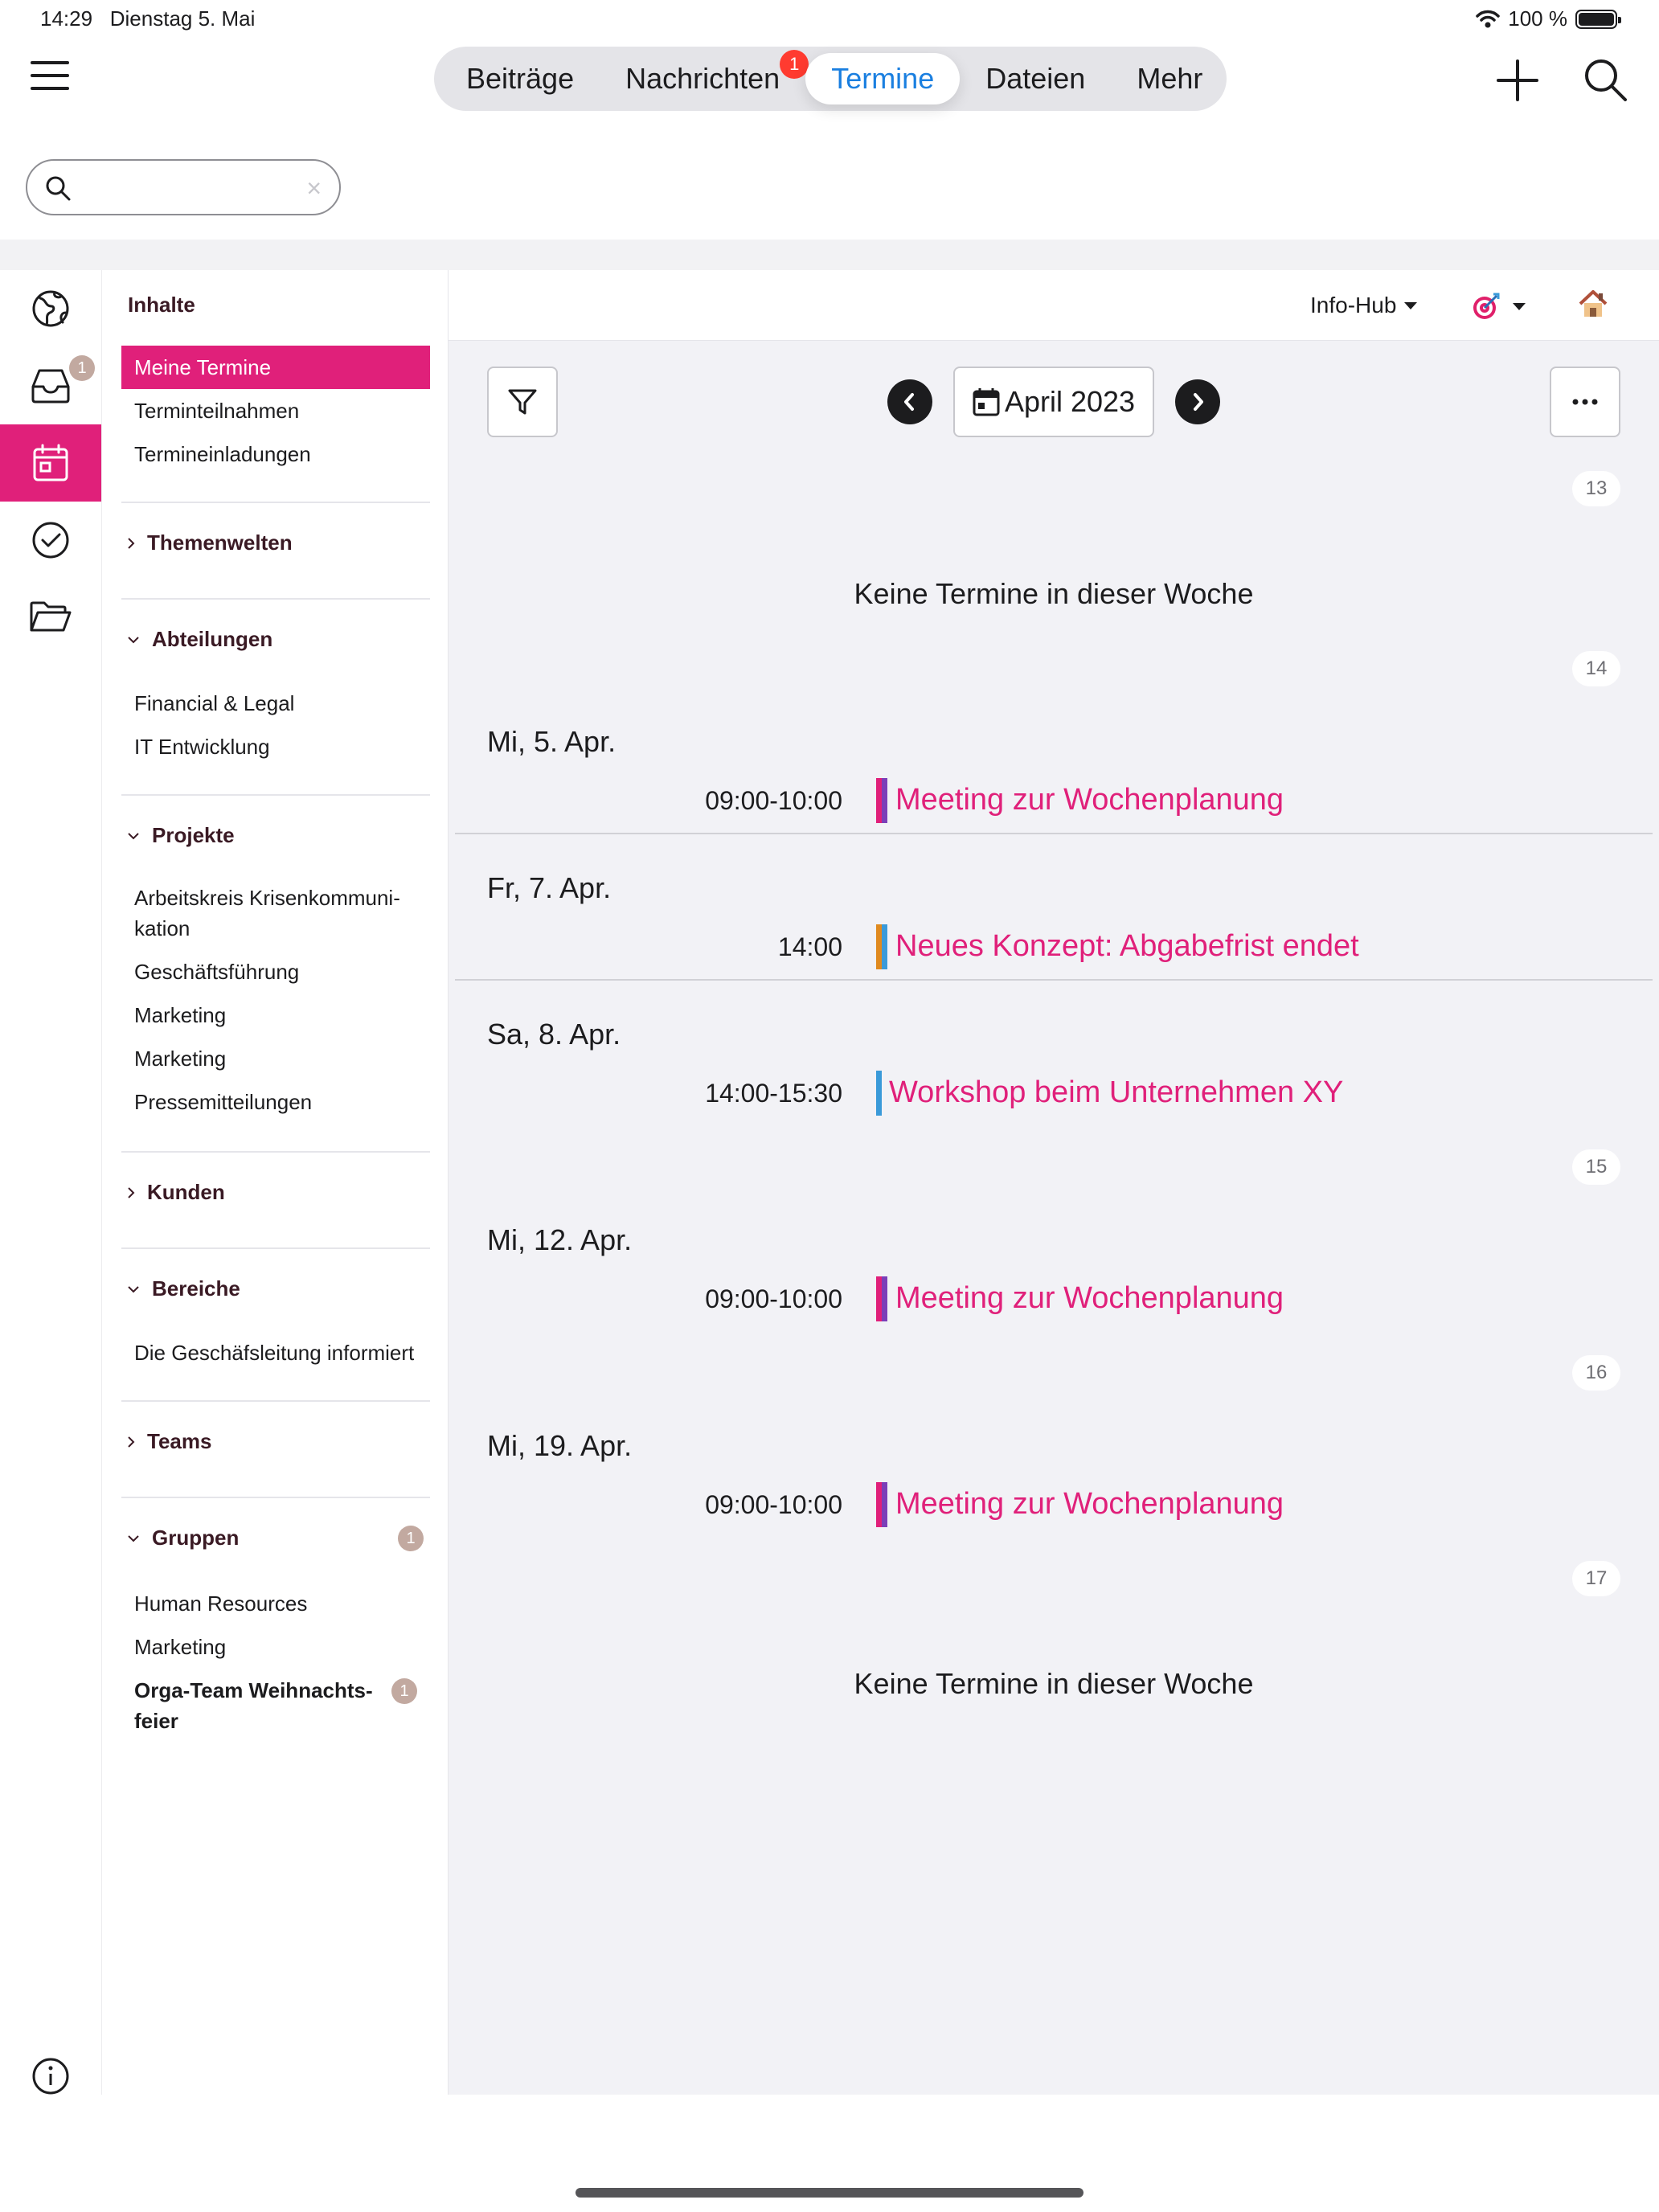 The image size is (1659, 2212). What do you see at coordinates (1035, 78) in the screenshot?
I see `tab-dateien: Dateien` at bounding box center [1035, 78].